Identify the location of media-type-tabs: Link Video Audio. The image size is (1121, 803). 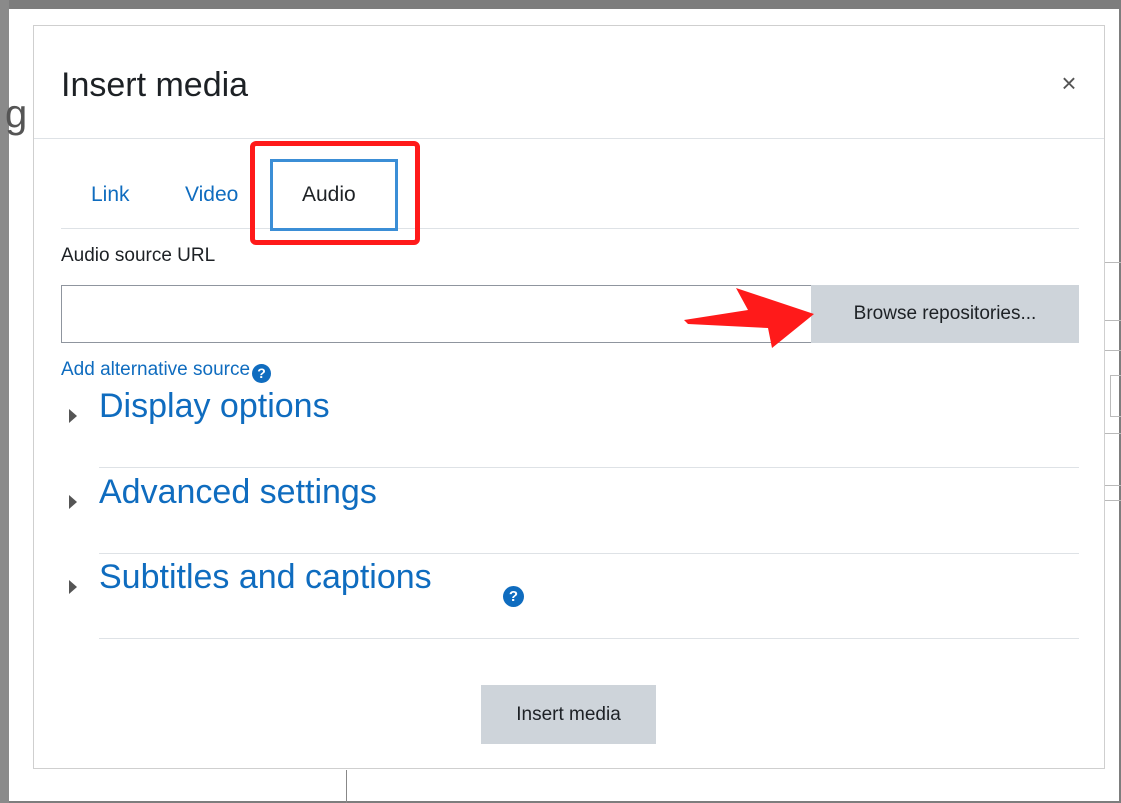
(570, 198).